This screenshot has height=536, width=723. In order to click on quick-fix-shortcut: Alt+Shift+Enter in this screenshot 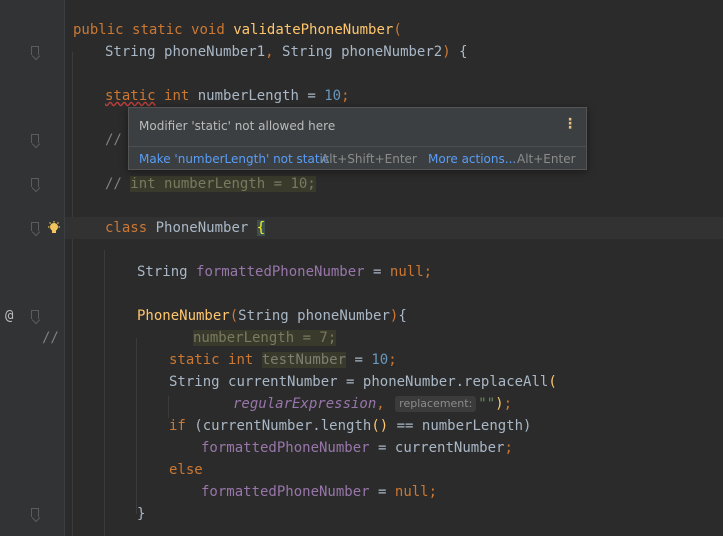, I will do `click(369, 159)`.